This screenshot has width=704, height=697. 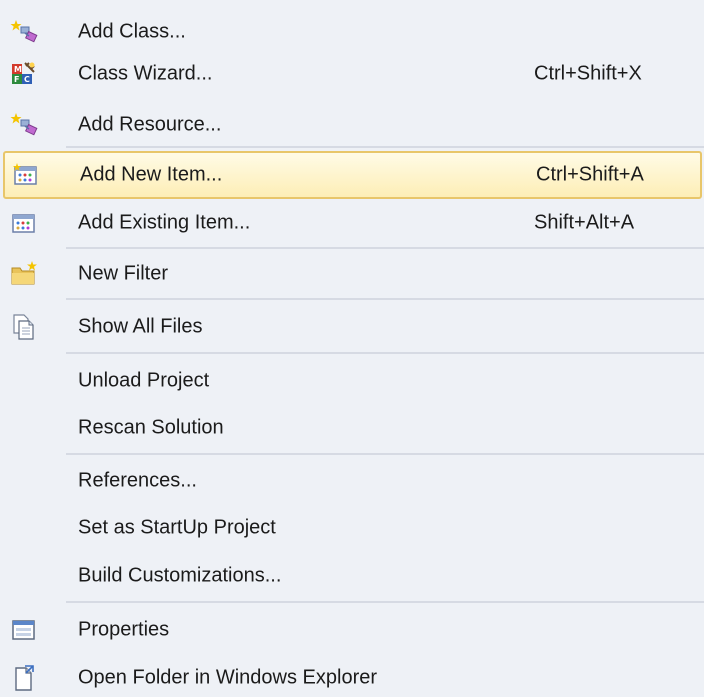 I want to click on add-existing-item-icon, so click(x=24, y=223).